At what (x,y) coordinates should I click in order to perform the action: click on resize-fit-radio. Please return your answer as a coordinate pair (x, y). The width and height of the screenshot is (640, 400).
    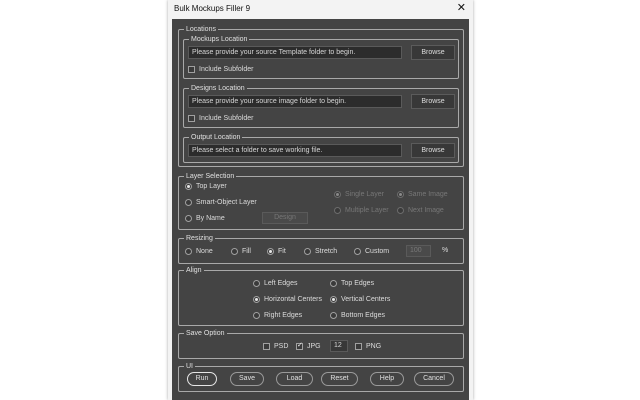
    Looking at the image, I should click on (270, 251).